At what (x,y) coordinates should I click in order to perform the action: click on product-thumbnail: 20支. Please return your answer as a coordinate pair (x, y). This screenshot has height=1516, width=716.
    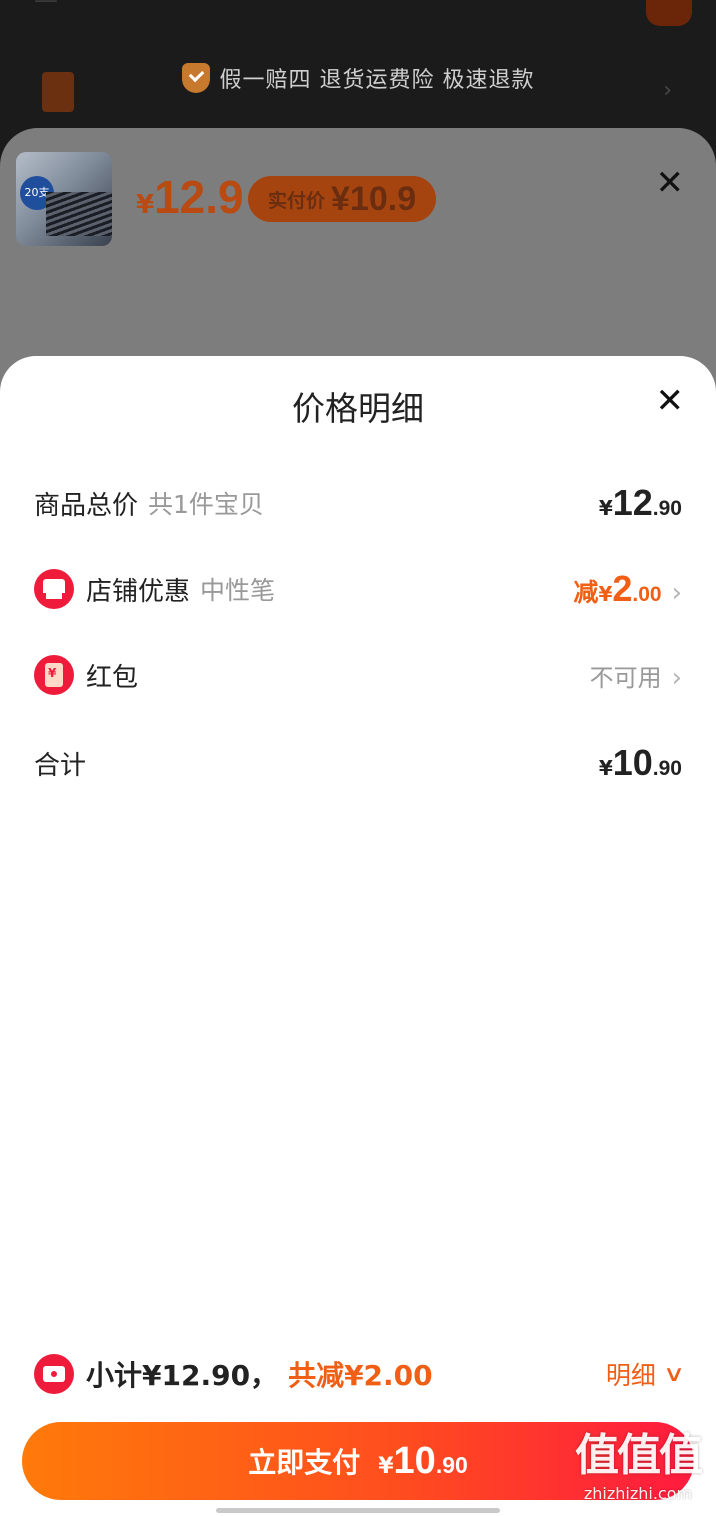
    Looking at the image, I should click on (64, 199).